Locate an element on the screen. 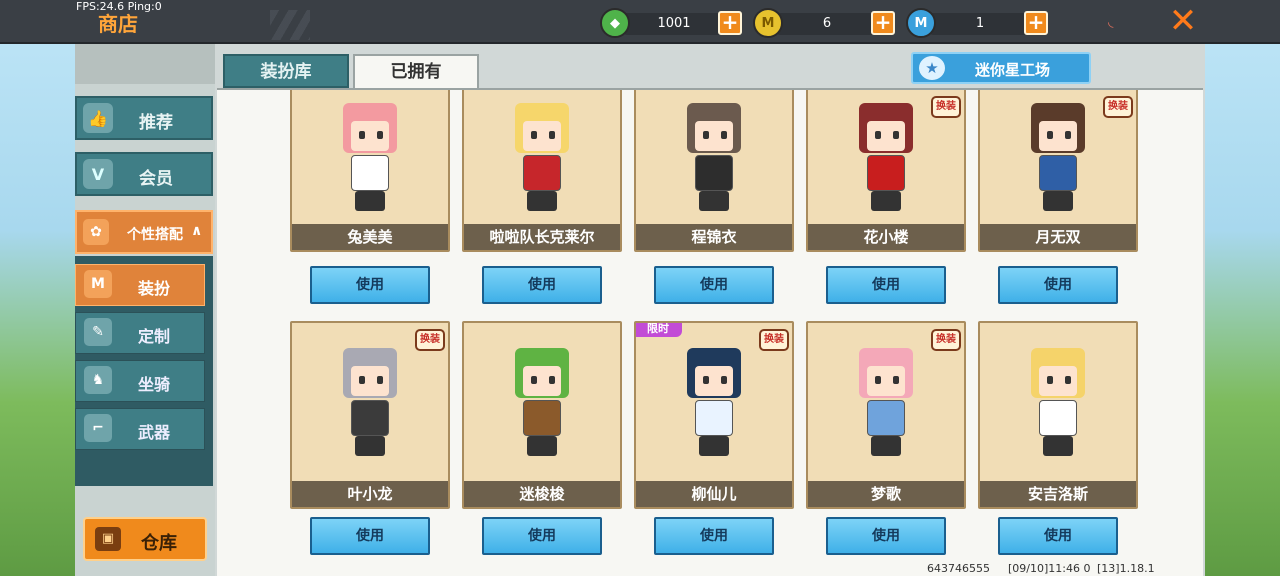 The height and width of the screenshot is (576, 1280). skin-card: 换装叶小龙 is located at coordinates (370, 415).